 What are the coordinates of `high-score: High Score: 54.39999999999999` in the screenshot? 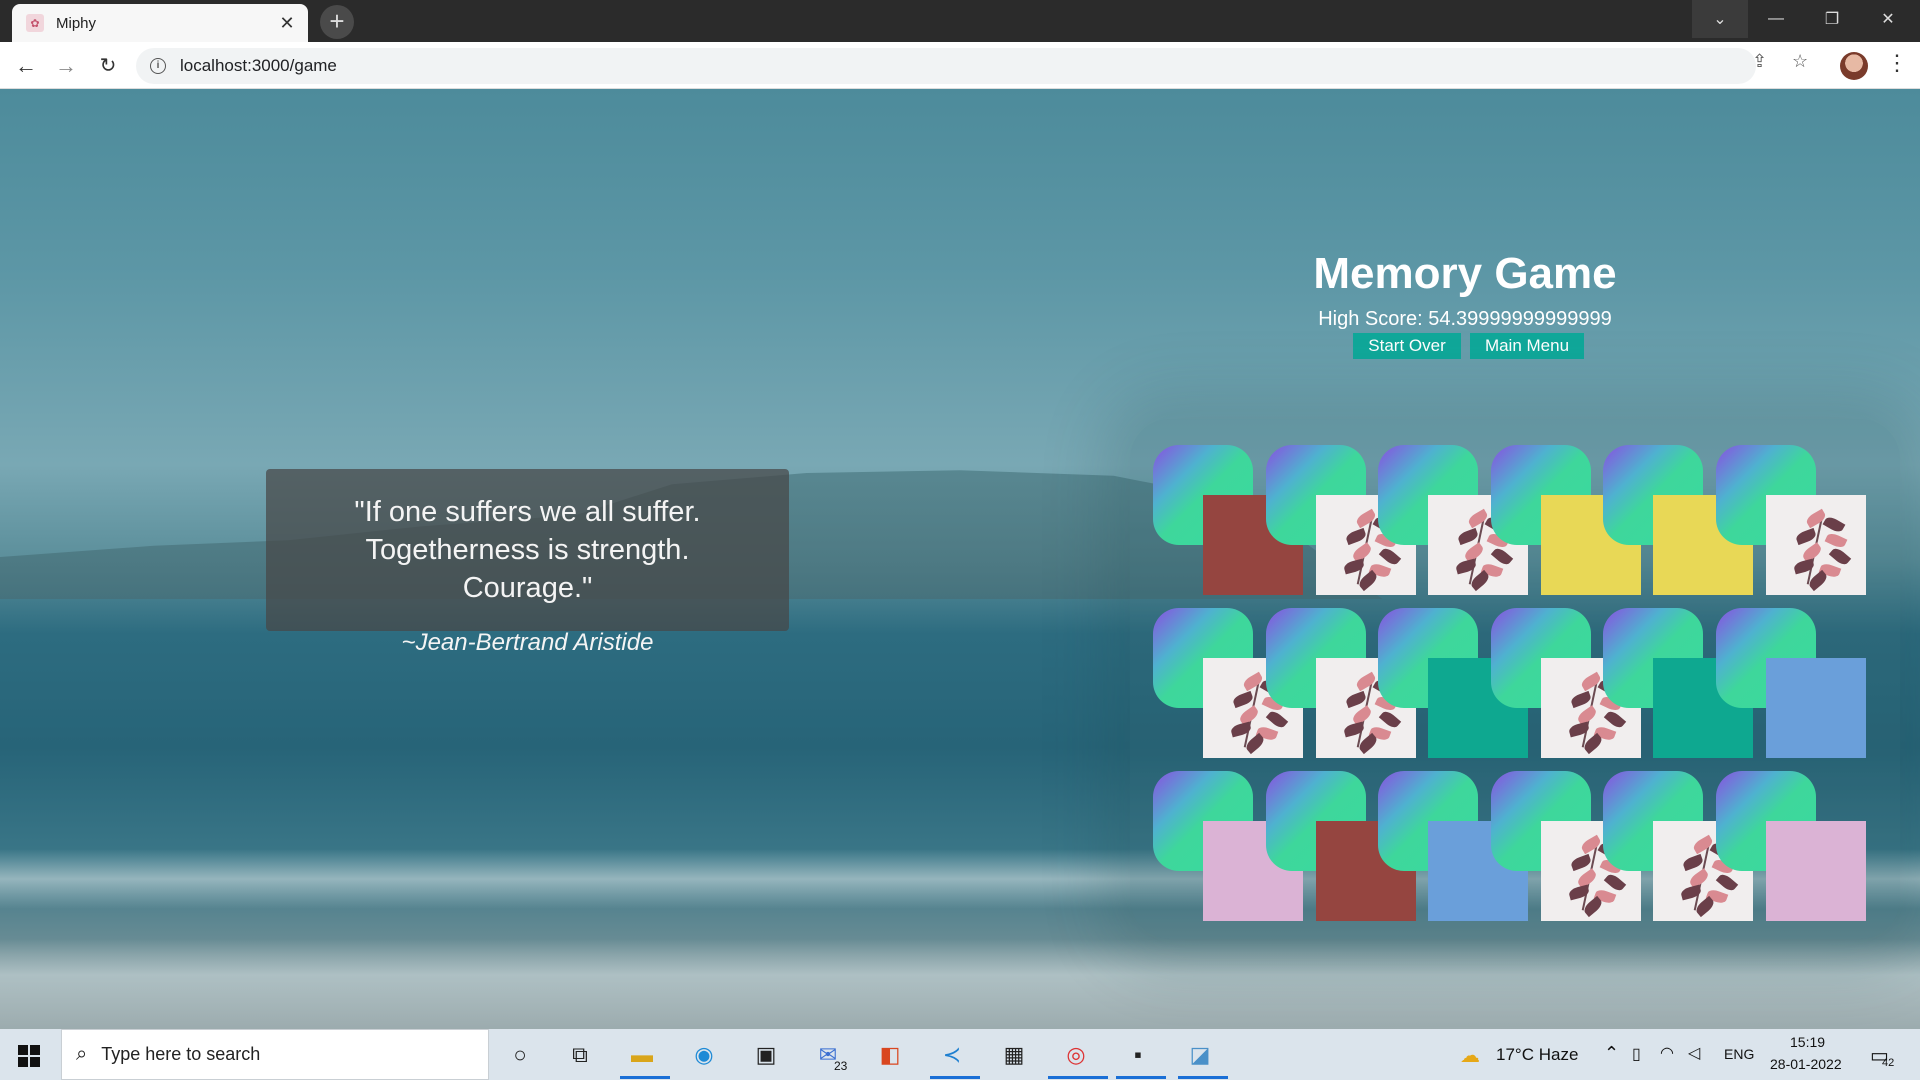 It's located at (1465, 319).